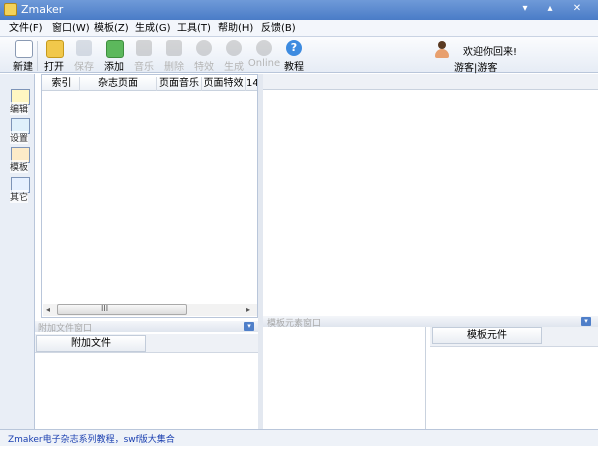  What do you see at coordinates (490, 52) in the screenshot?
I see `welcome-text: 欢迎你回来!` at bounding box center [490, 52].